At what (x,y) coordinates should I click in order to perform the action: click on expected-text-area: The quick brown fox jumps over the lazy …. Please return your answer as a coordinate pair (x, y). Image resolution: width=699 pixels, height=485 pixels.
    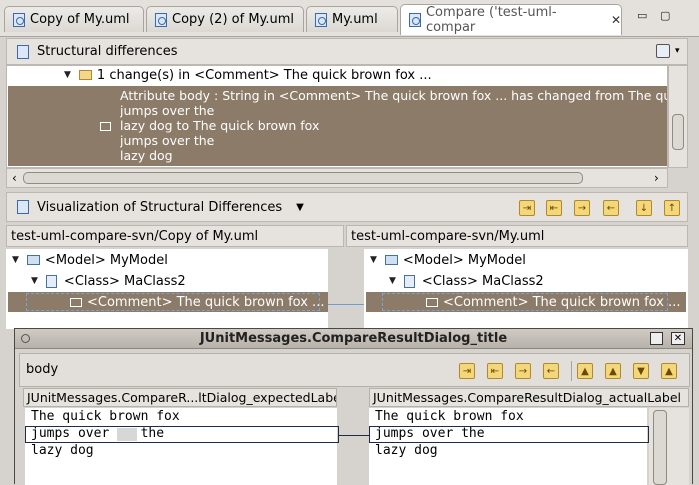
    Looking at the image, I should click on (181, 446).